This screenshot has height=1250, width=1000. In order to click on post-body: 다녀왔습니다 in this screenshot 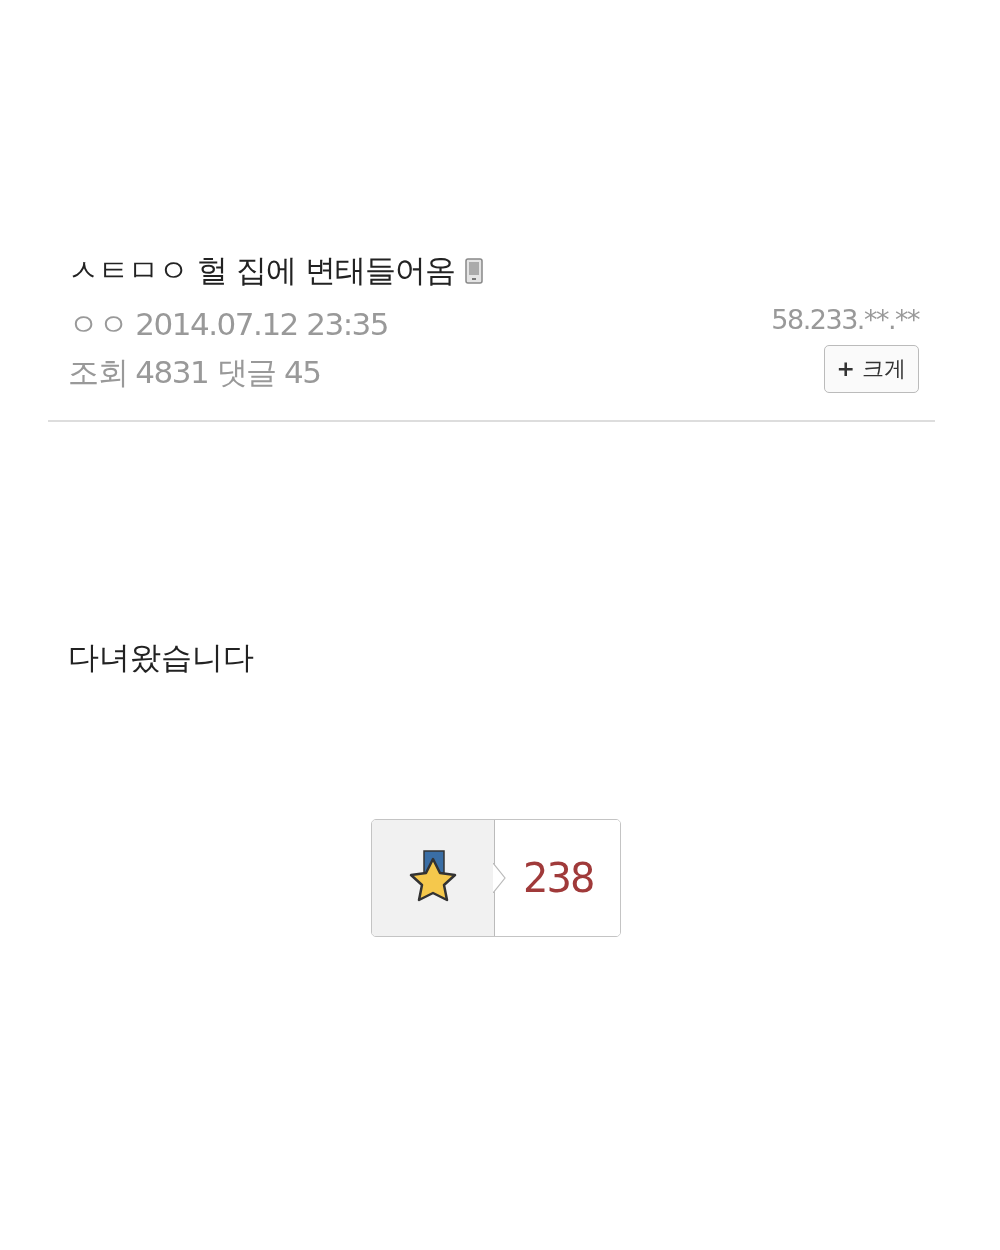, I will do `click(161, 657)`.